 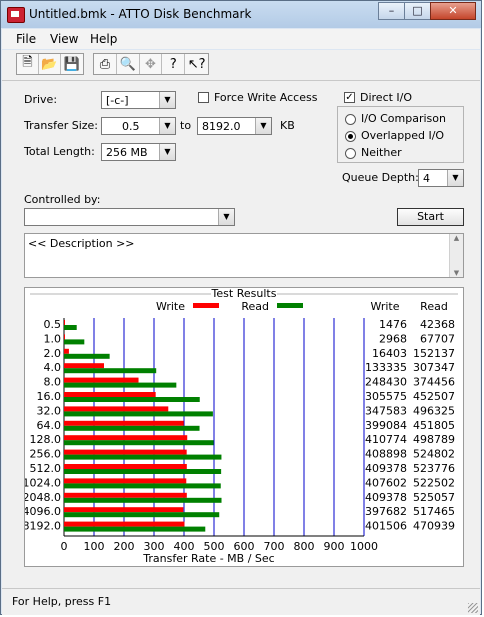 I want to click on open-folder-icon: 📂, so click(x=50, y=64).